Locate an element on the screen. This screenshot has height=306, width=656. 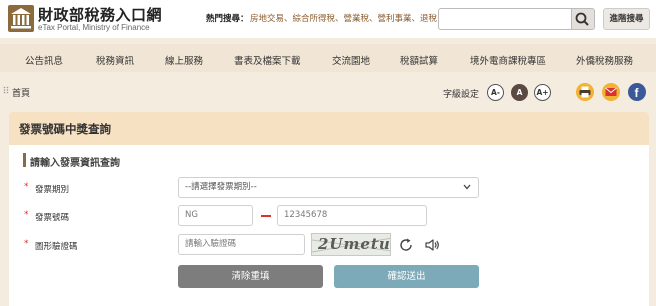
invoice-period-value: --請選擇發票期別-- is located at coordinates (221, 187).